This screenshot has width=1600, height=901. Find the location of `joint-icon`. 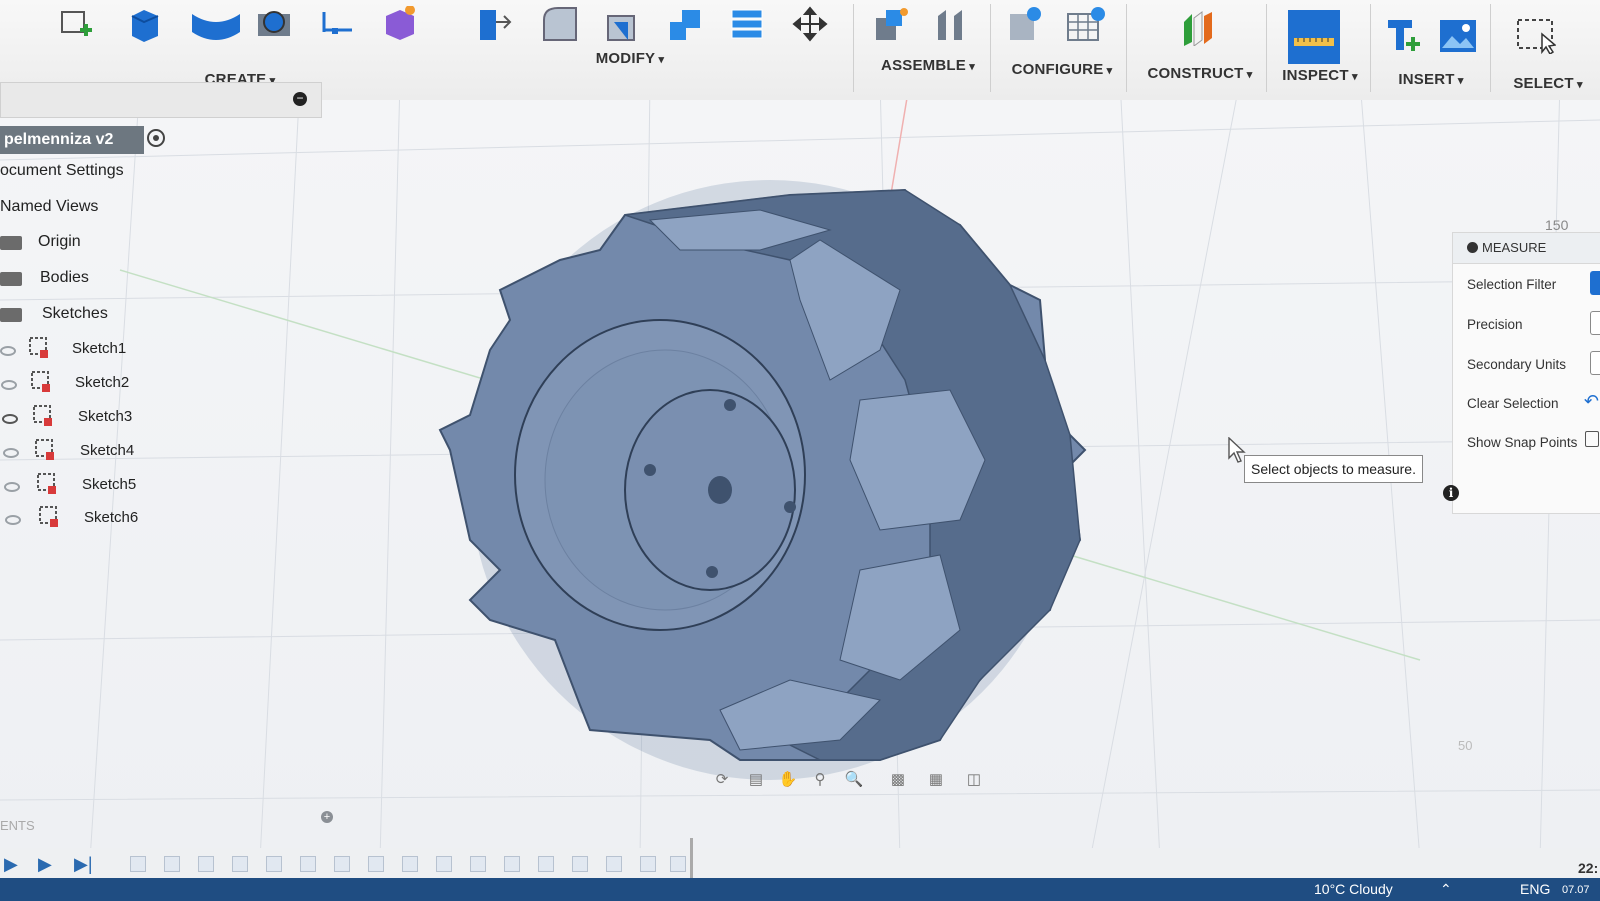

joint-icon is located at coordinates (952, 24).